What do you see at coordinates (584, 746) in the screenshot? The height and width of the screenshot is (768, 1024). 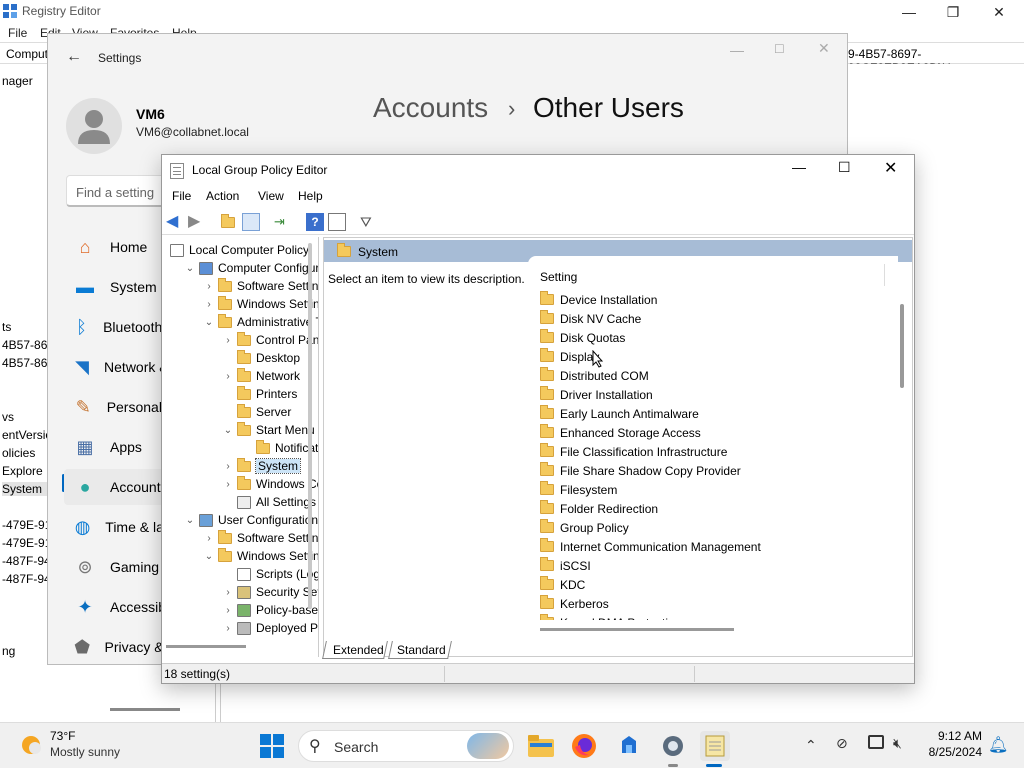 I see `firefox-icon` at bounding box center [584, 746].